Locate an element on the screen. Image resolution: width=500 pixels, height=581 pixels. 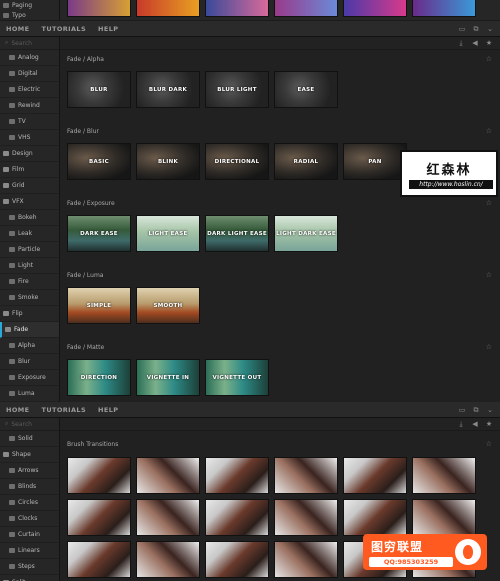
sidebar-item-paging: Paging is located at coordinates (29, 5).